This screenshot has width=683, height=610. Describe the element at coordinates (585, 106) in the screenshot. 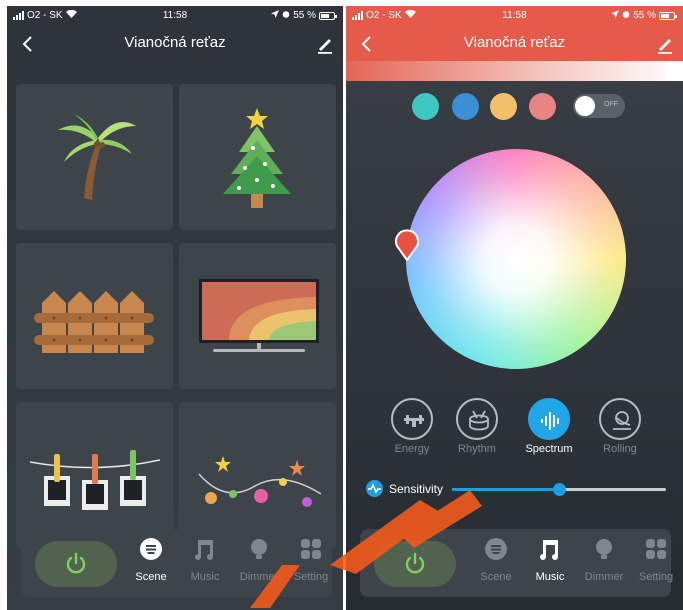

I see `toggle-knob` at that location.